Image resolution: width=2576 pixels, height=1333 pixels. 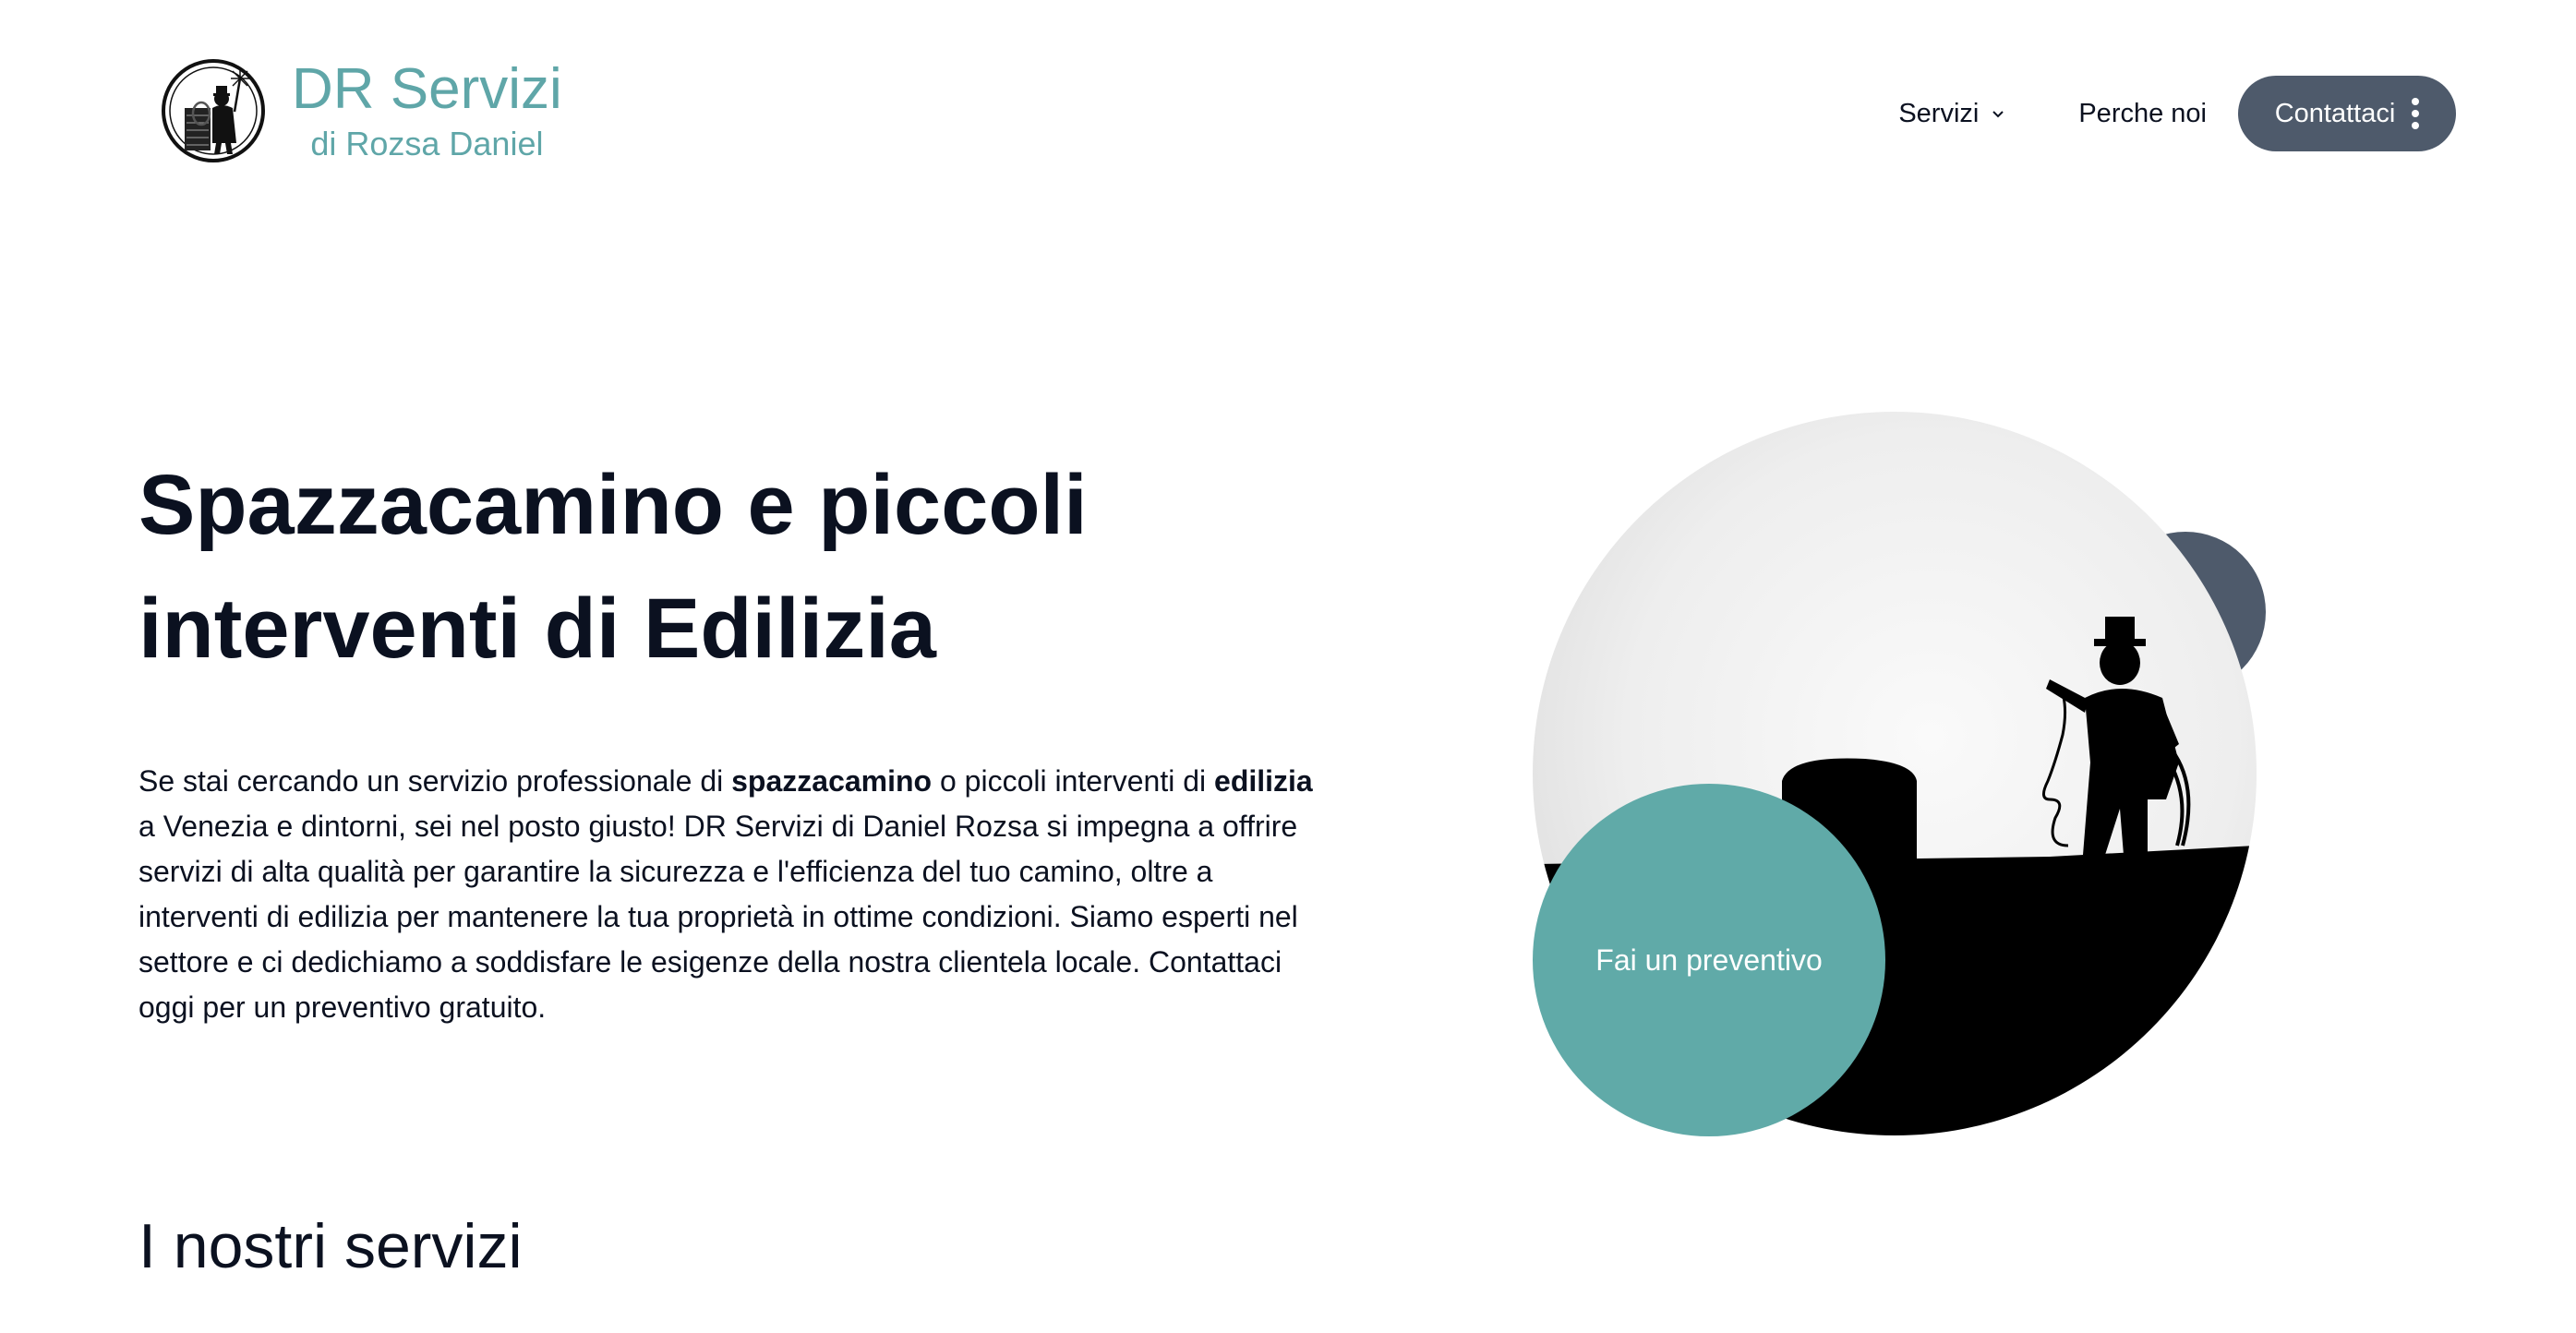 I want to click on more-vertical-icon, so click(x=2416, y=113).